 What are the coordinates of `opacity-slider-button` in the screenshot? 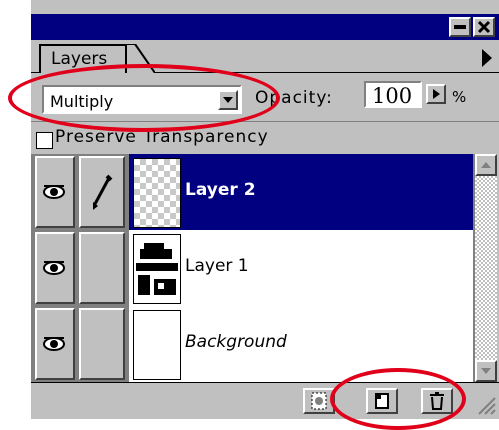 It's located at (436, 94).